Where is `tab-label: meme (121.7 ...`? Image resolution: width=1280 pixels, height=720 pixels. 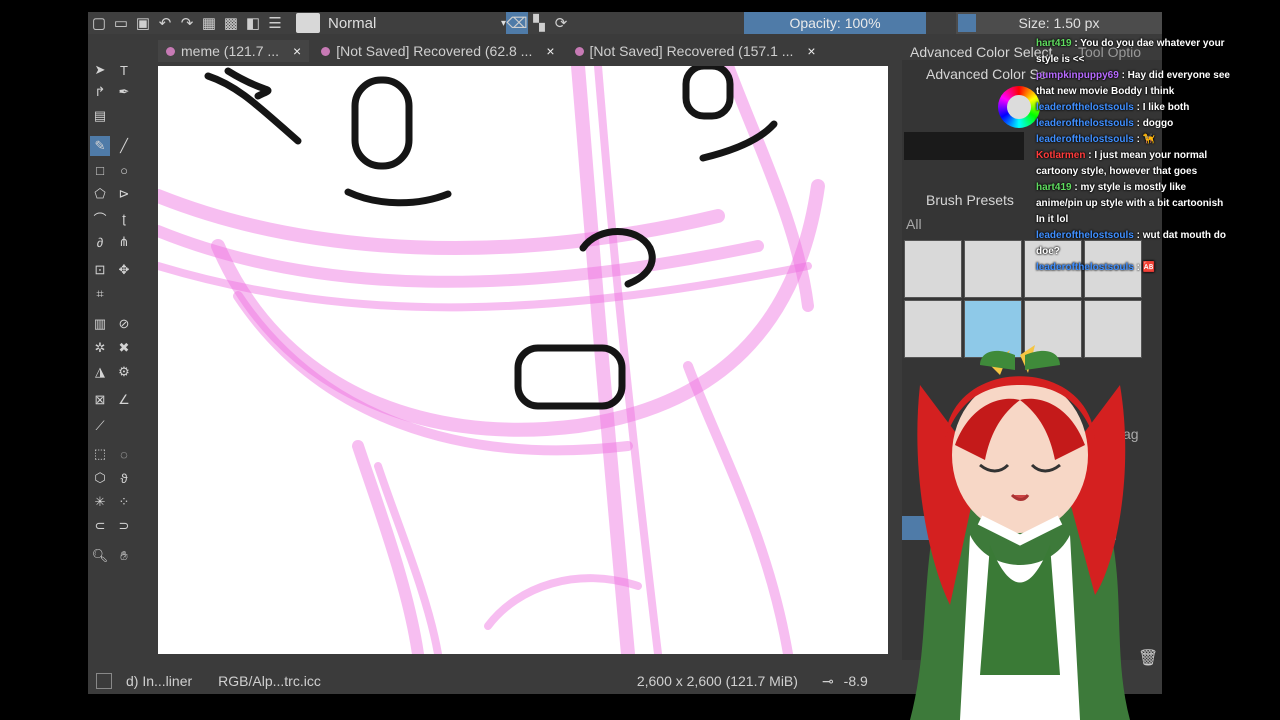
tab-label: meme (121.7 ... is located at coordinates (230, 51).